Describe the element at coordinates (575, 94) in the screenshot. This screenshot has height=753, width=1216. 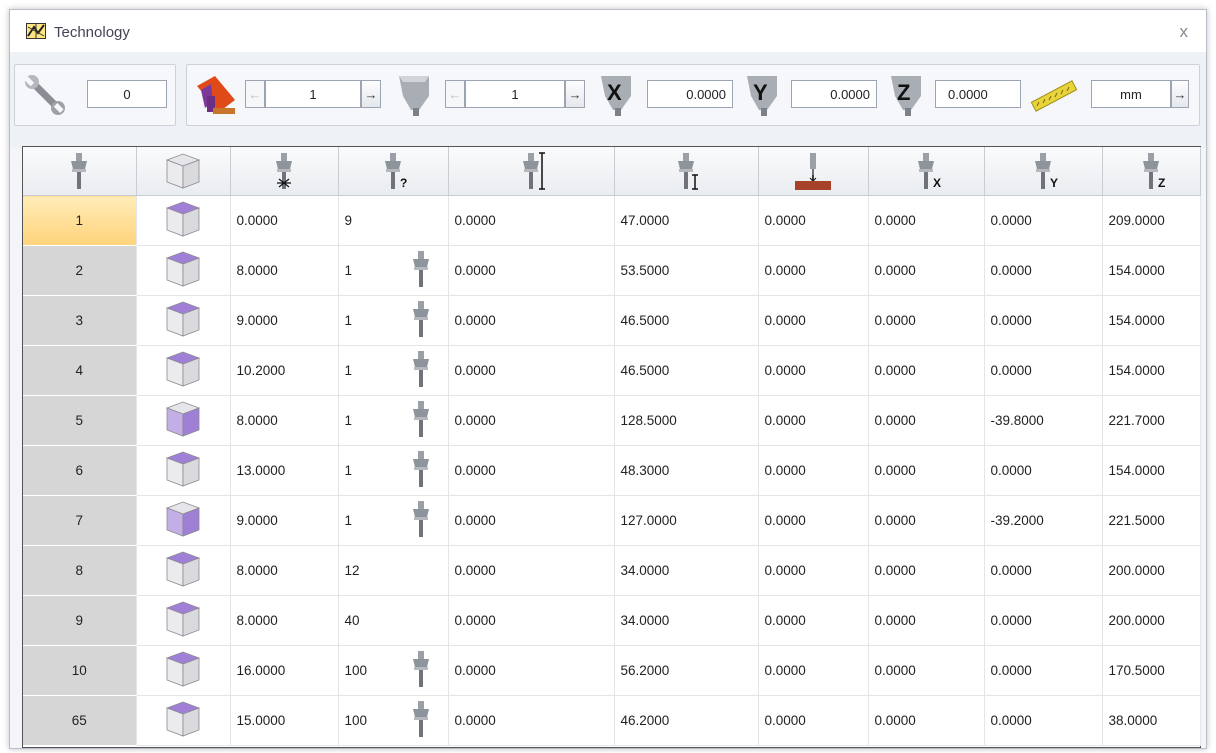
I see `spindle-next-button: →` at that location.